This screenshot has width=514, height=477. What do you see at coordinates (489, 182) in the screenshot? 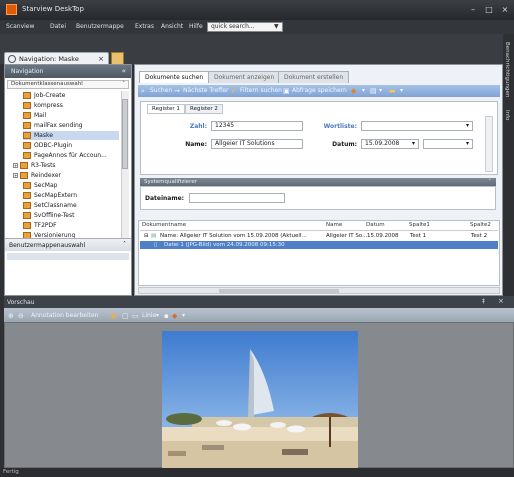
I see `collapse-icon: ˄` at bounding box center [489, 182].